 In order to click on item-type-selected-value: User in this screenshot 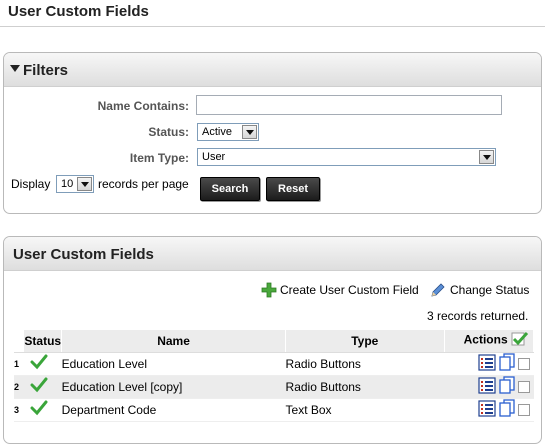, I will do `click(214, 157)`.